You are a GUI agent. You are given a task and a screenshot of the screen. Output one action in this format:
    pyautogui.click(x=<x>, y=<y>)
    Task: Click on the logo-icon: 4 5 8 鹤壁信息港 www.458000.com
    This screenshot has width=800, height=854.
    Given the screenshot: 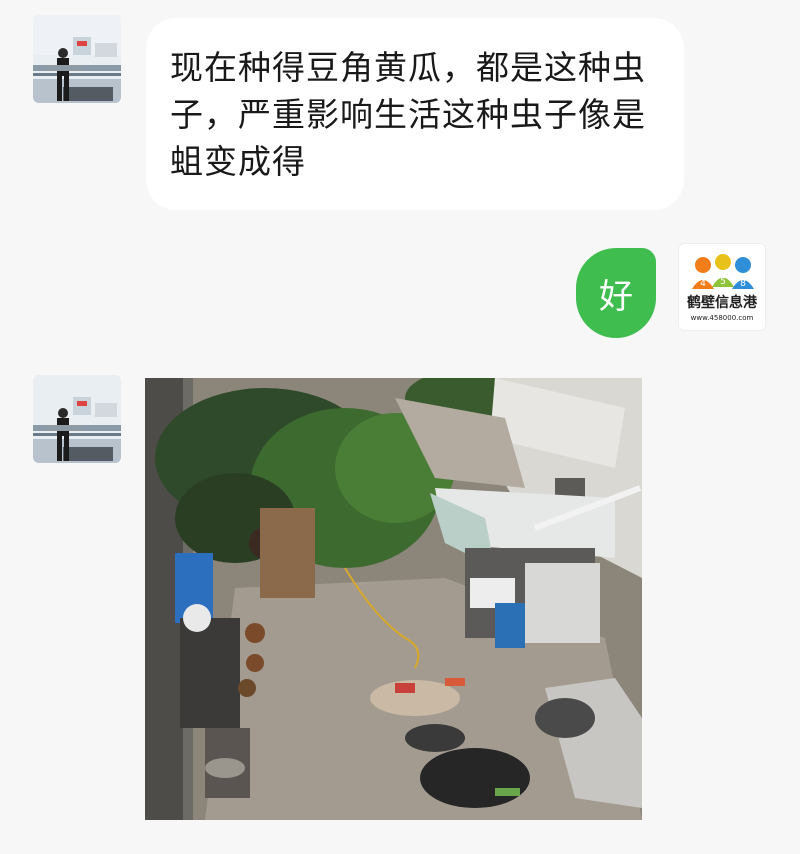 What is the action you would take?
    pyautogui.click(x=722, y=288)
    